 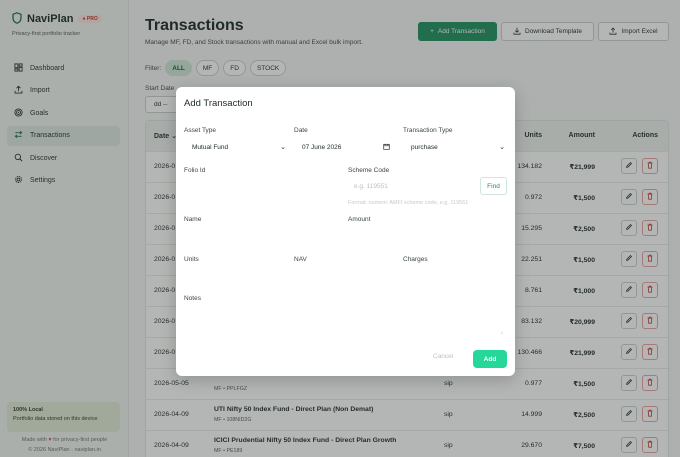 I want to click on notes-label: Notes, so click(x=192, y=298).